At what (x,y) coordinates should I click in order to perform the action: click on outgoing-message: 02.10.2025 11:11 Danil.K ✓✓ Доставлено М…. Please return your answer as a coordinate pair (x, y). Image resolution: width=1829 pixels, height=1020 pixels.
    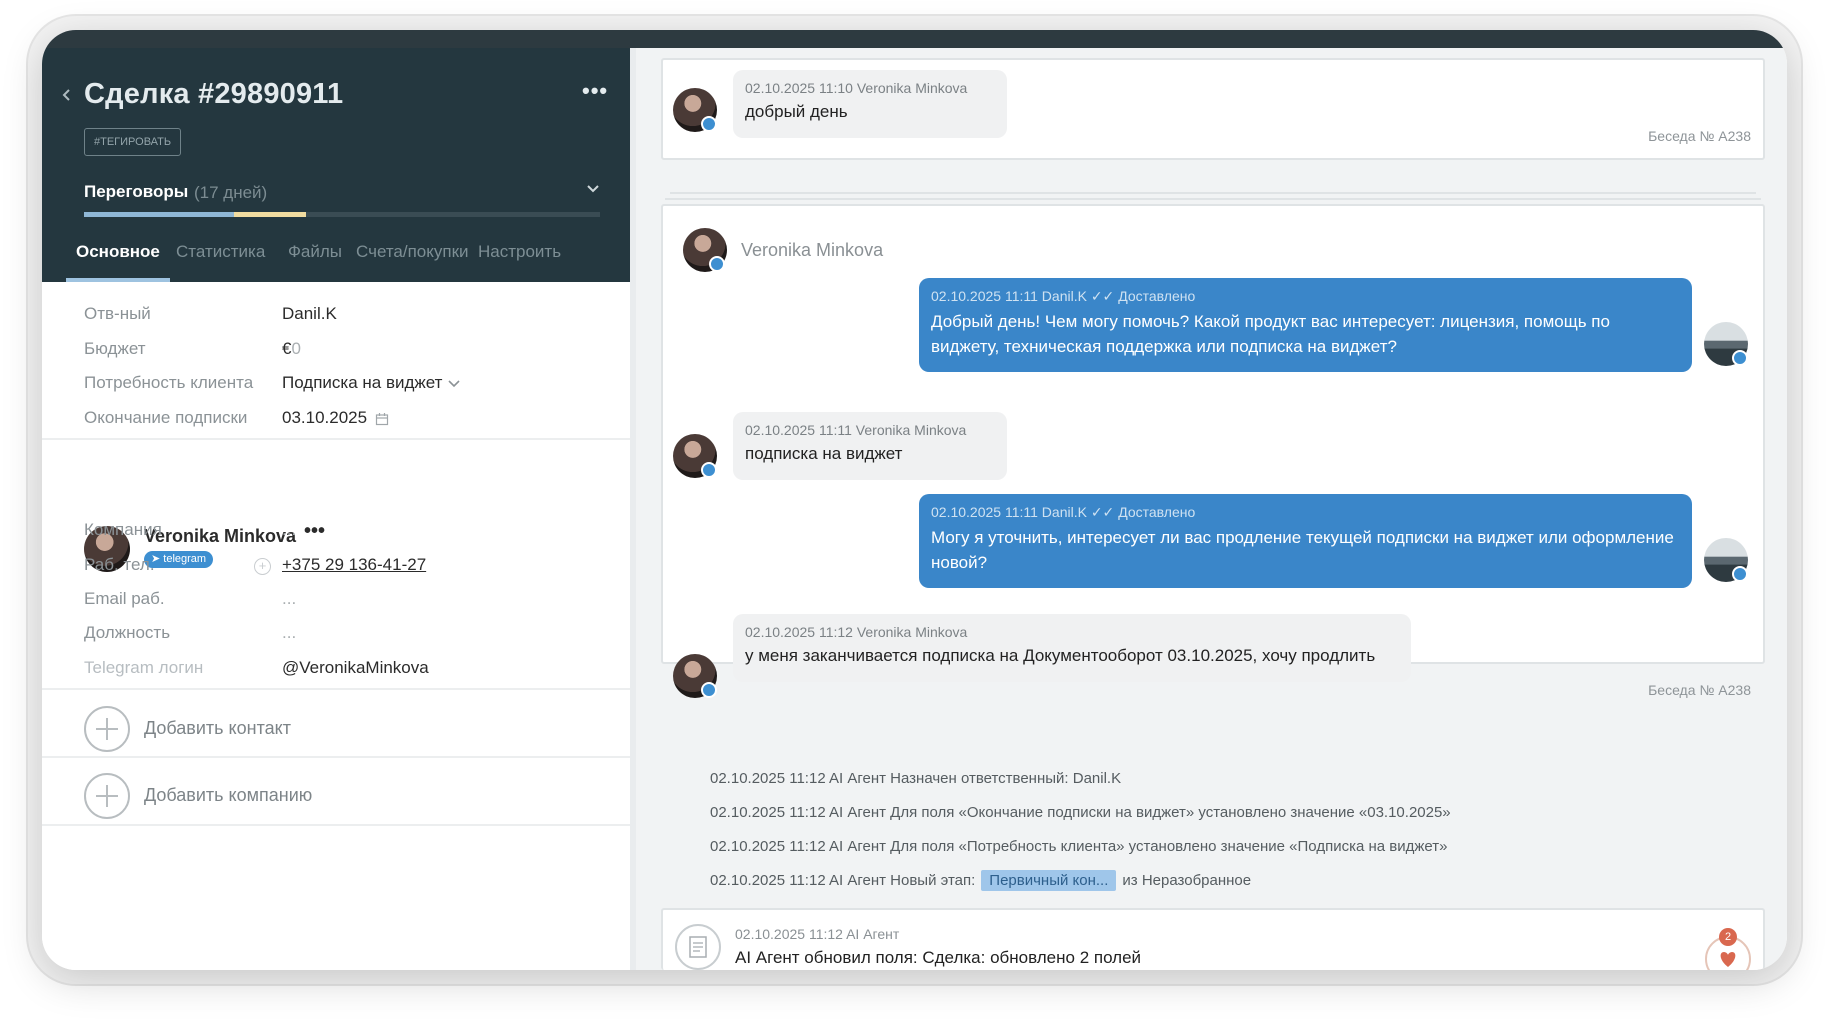
    Looking at the image, I should click on (1305, 541).